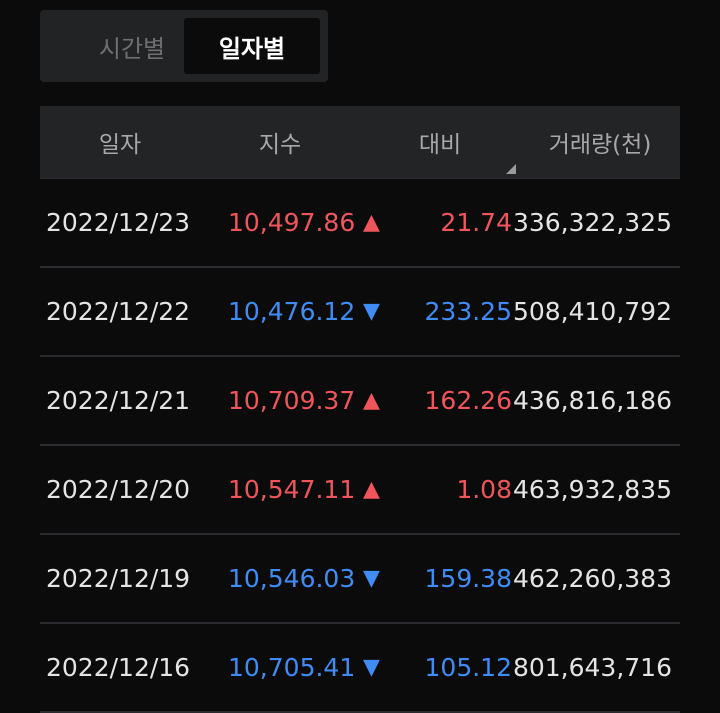 The image size is (720, 713). I want to click on row-index-value: 10,476.12, so click(292, 311).